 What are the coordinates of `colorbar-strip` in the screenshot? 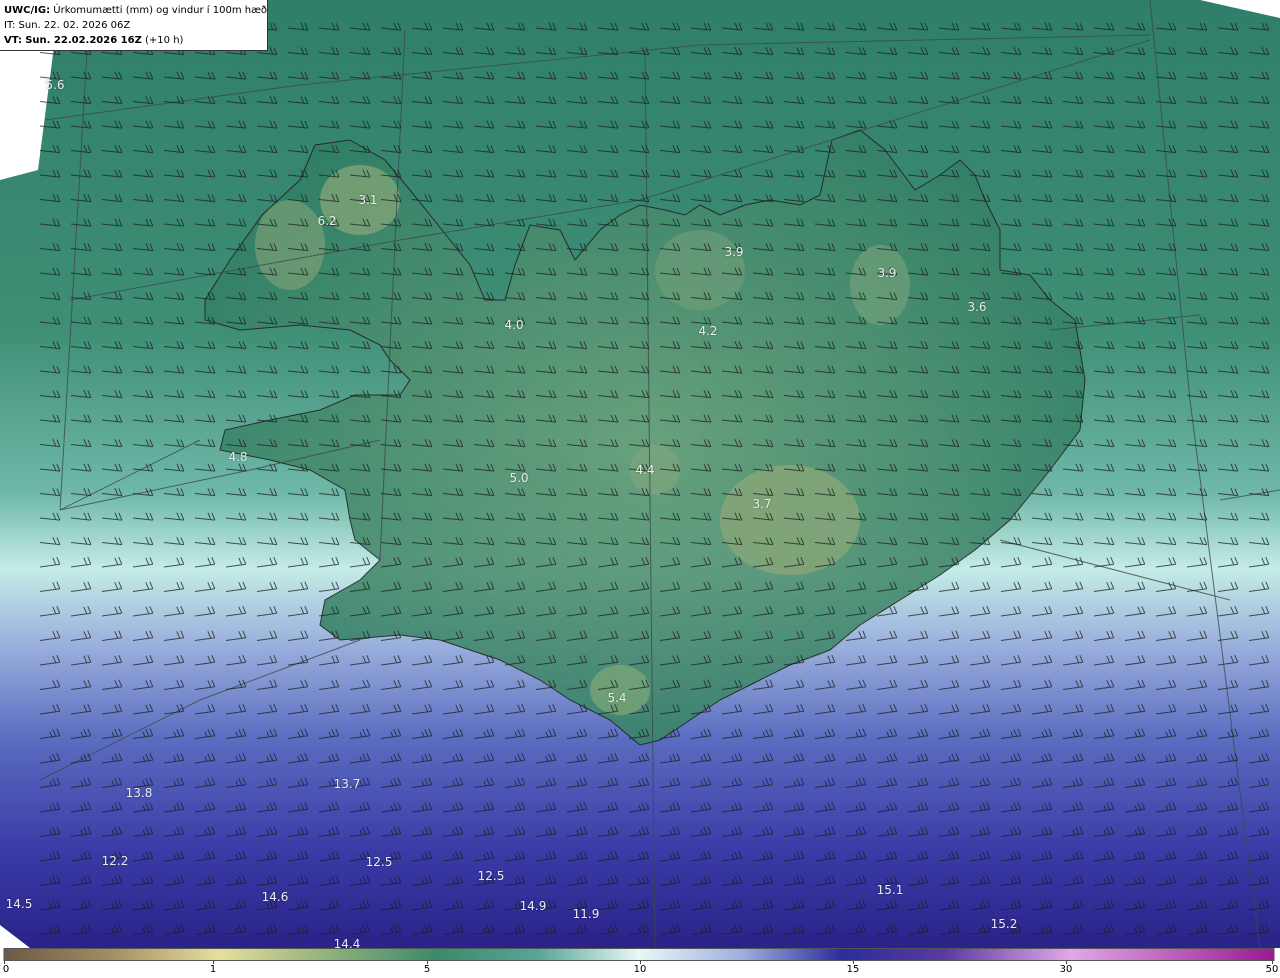 It's located at (639, 954).